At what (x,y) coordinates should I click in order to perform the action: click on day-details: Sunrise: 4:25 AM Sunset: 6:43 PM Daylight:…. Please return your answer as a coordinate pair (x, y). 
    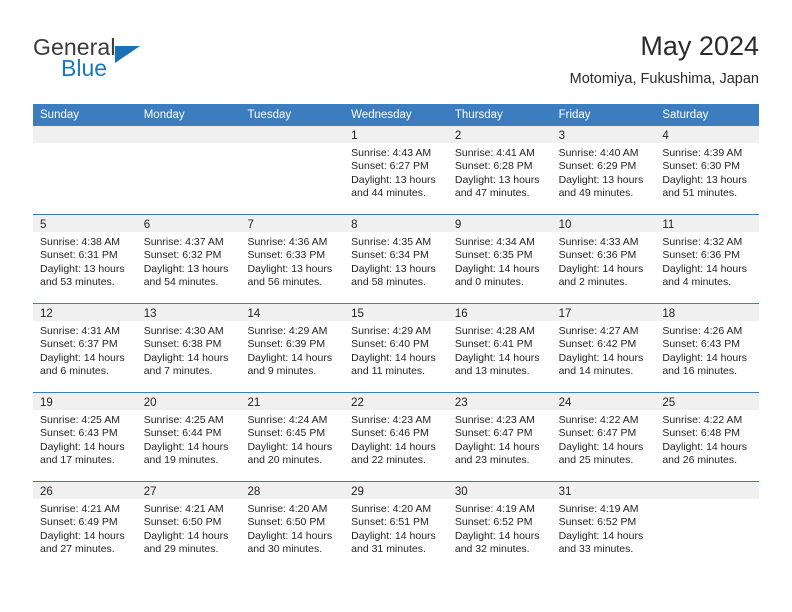
    Looking at the image, I should click on (85, 439).